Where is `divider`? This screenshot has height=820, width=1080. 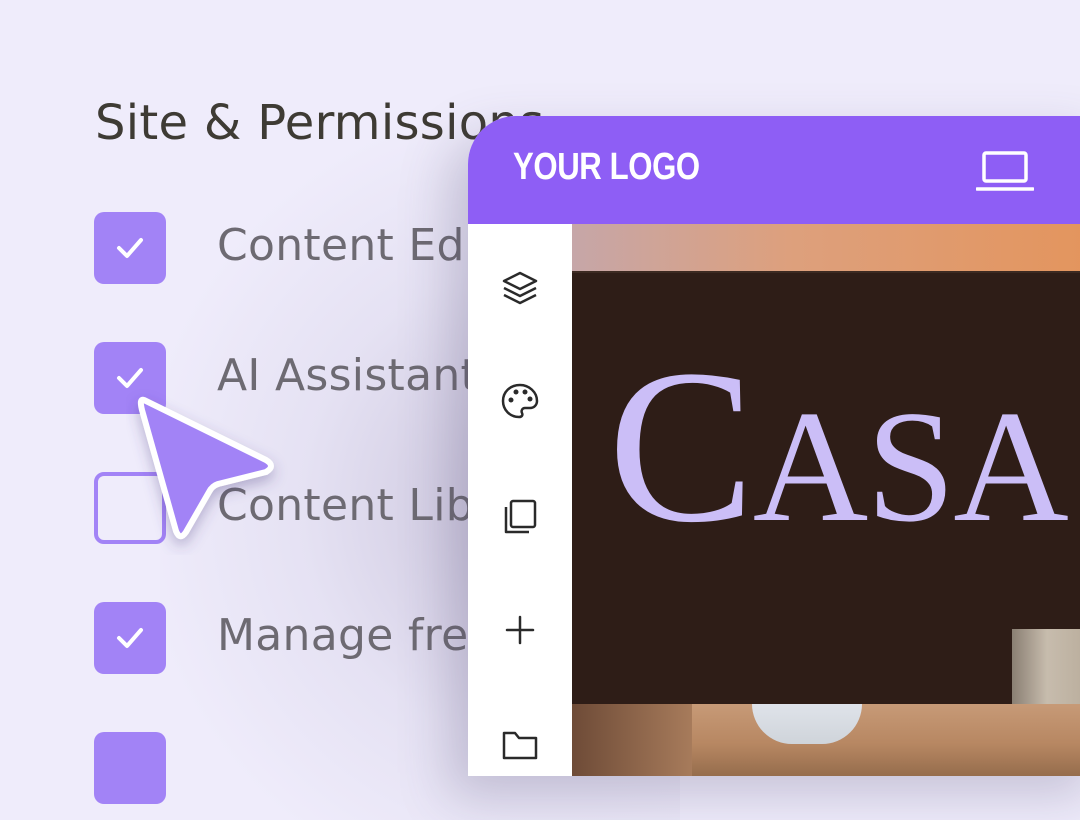
divider is located at coordinates (826, 272).